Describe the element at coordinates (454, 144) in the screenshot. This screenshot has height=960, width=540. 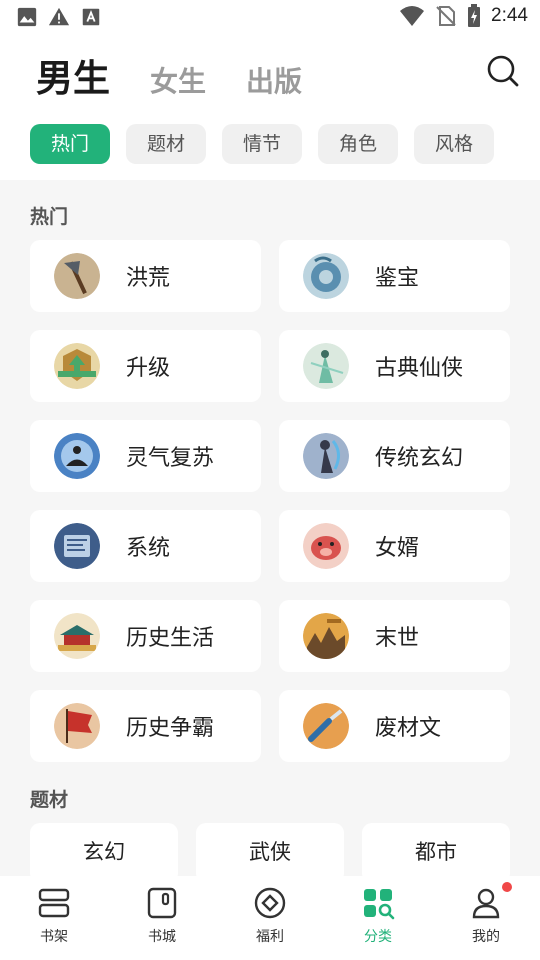
I see `chip-style: 风格` at that location.